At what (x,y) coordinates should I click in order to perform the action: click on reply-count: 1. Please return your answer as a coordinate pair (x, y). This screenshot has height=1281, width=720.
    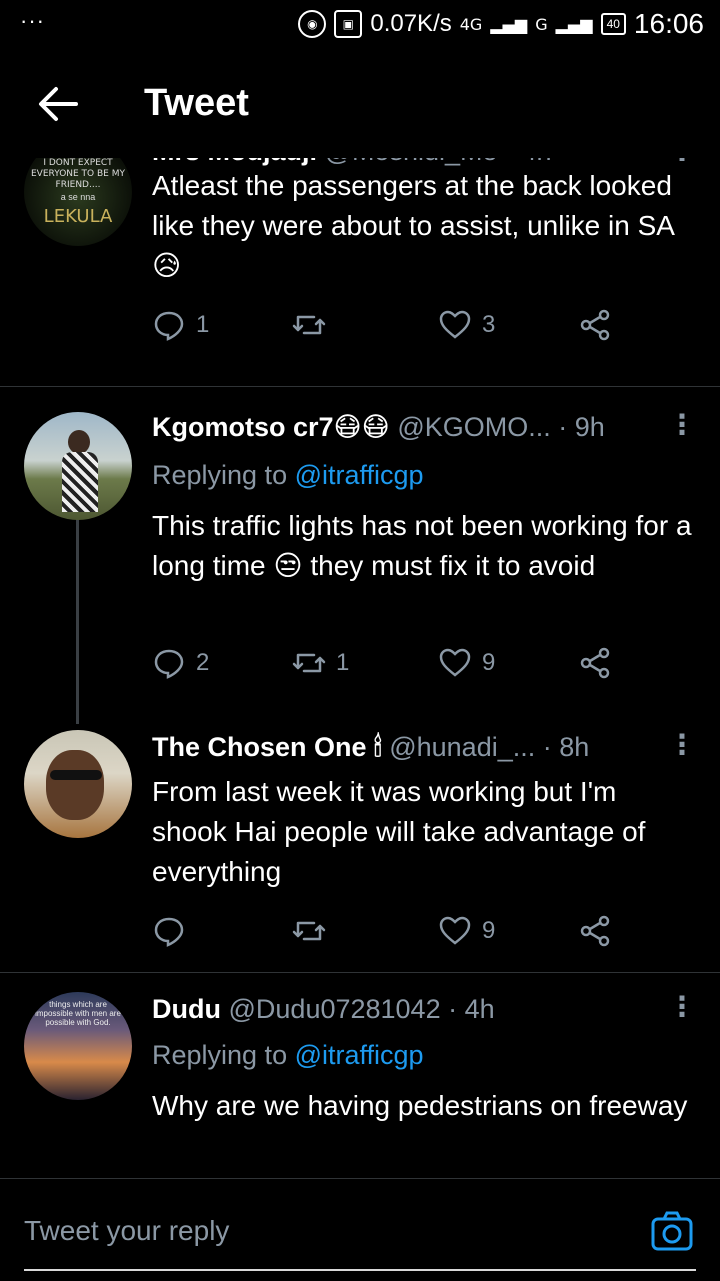
    Looking at the image, I should click on (203, 324).